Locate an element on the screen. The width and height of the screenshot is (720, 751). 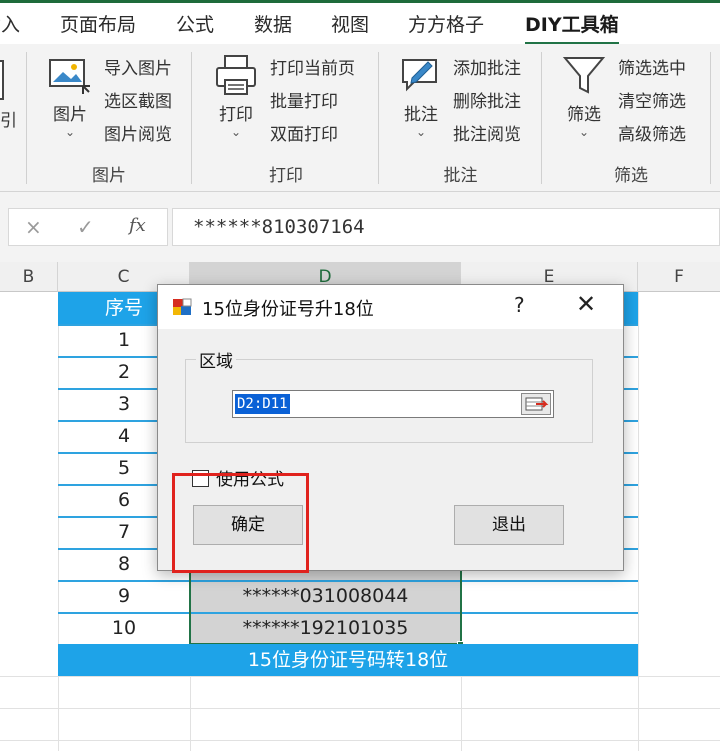
import-picture-button: 导入图片 is located at coordinates (138, 69).